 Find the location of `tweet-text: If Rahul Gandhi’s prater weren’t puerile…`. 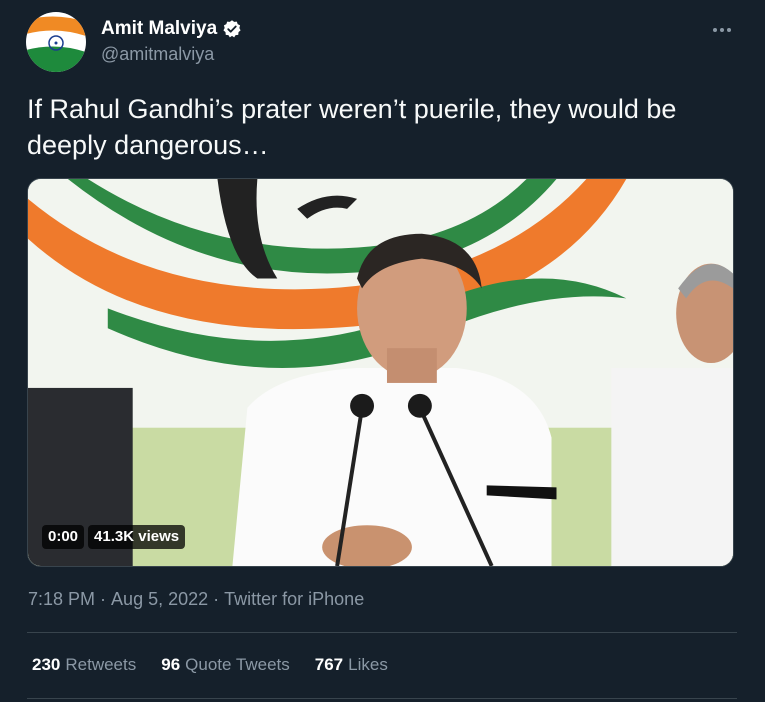

tweet-text: If Rahul Gandhi’s prater weren’t puerile… is located at coordinates (352, 127).